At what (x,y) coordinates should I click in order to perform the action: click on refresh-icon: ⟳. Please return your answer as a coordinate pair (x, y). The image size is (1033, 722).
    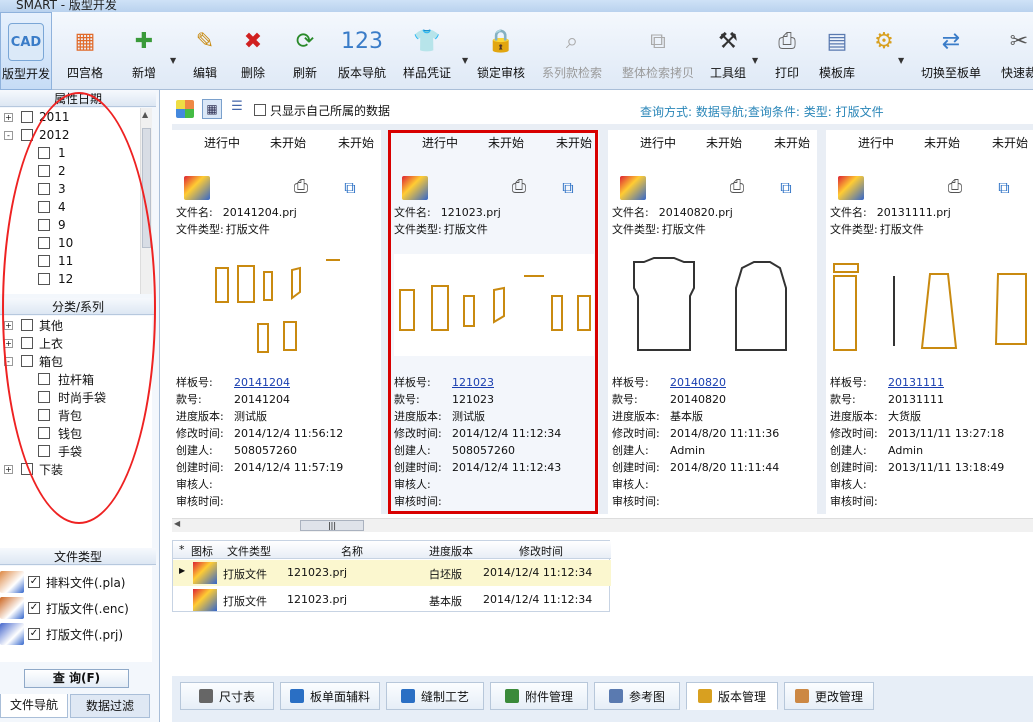
    Looking at the image, I should click on (305, 41).